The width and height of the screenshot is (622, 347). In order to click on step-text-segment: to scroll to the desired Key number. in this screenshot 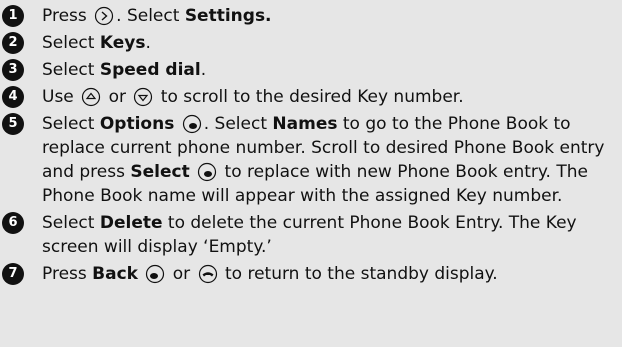, I will do `click(309, 97)`.